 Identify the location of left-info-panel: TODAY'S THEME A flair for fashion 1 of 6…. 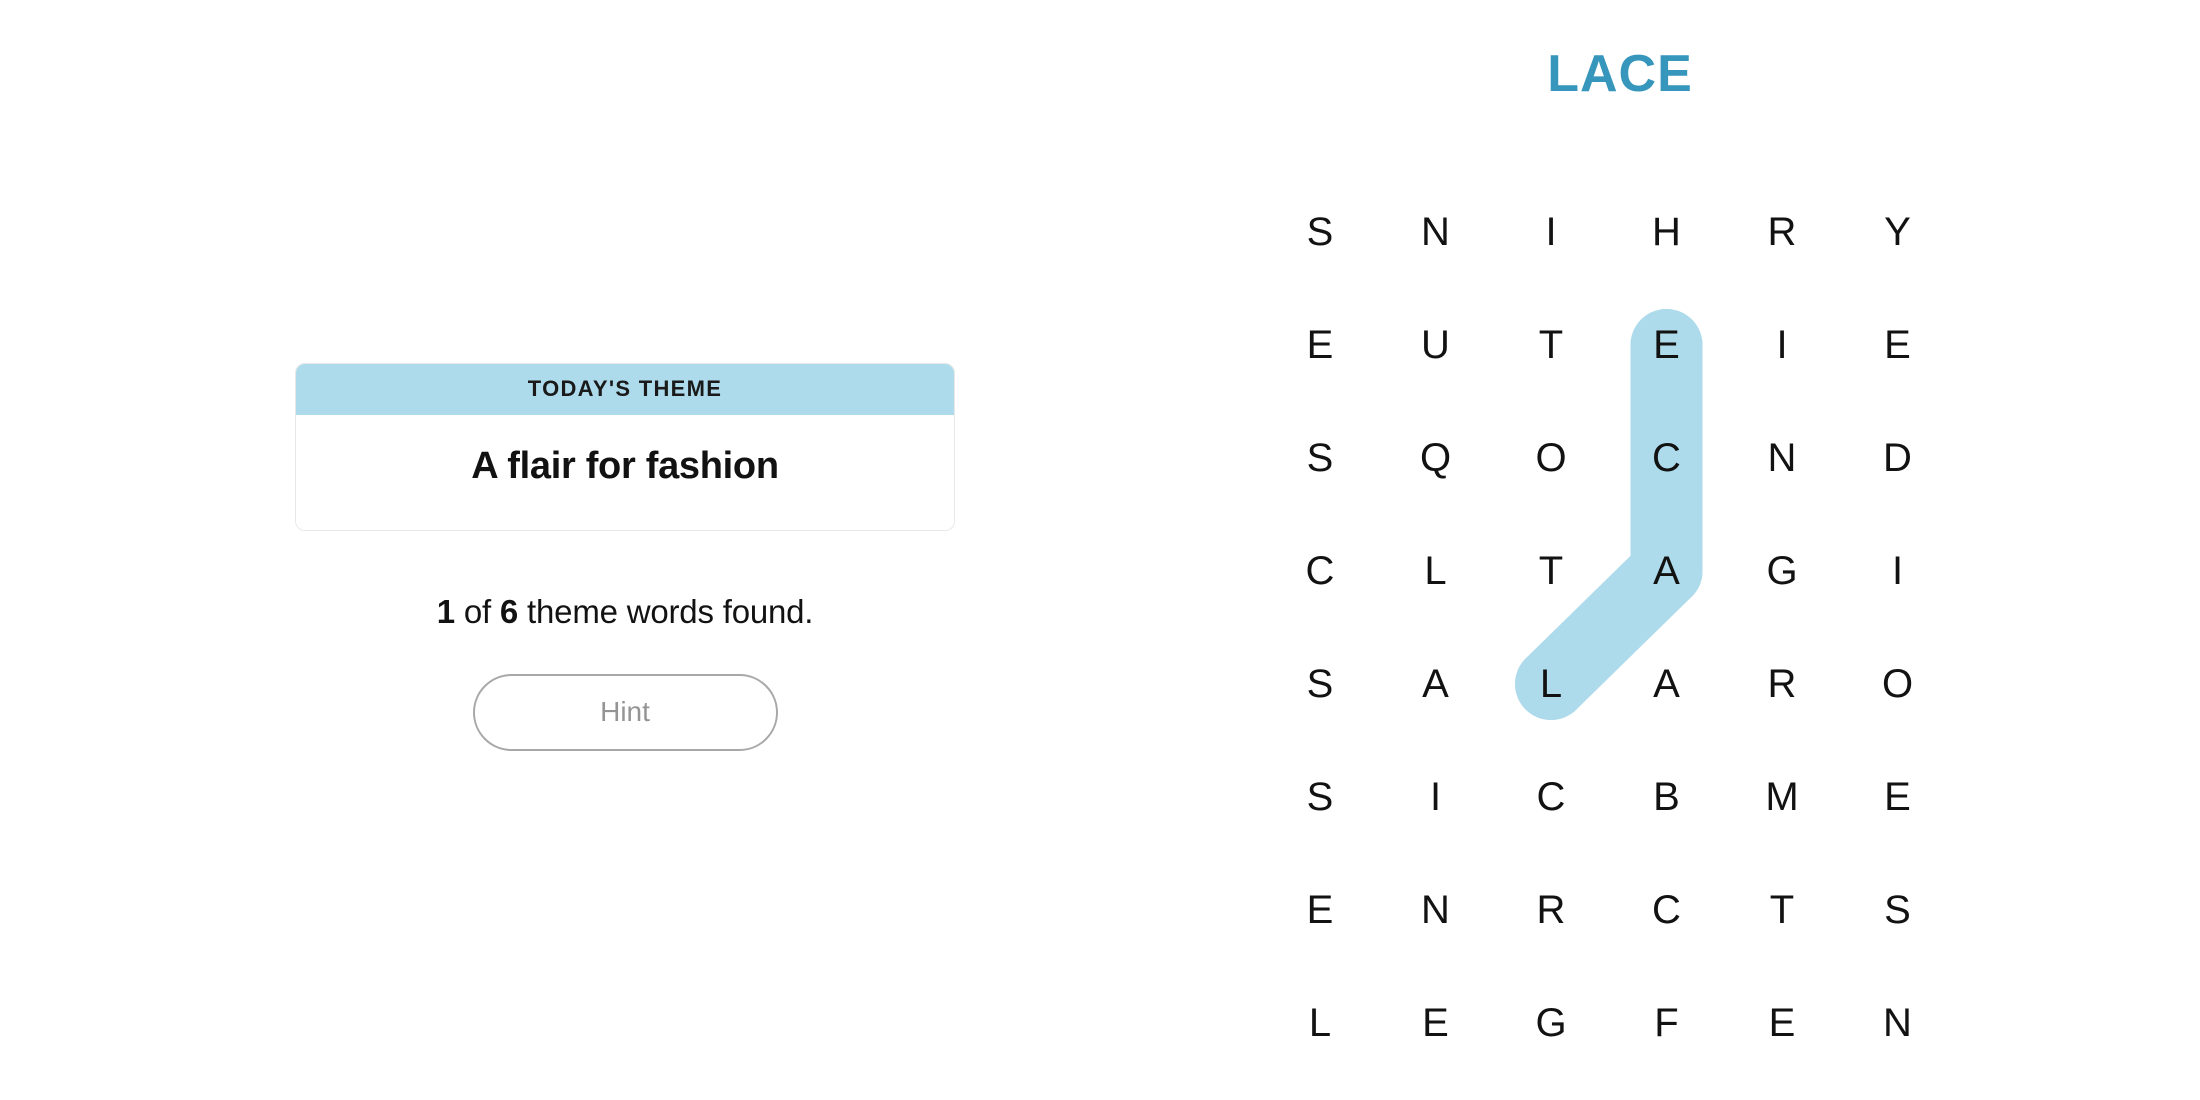
(625, 557).